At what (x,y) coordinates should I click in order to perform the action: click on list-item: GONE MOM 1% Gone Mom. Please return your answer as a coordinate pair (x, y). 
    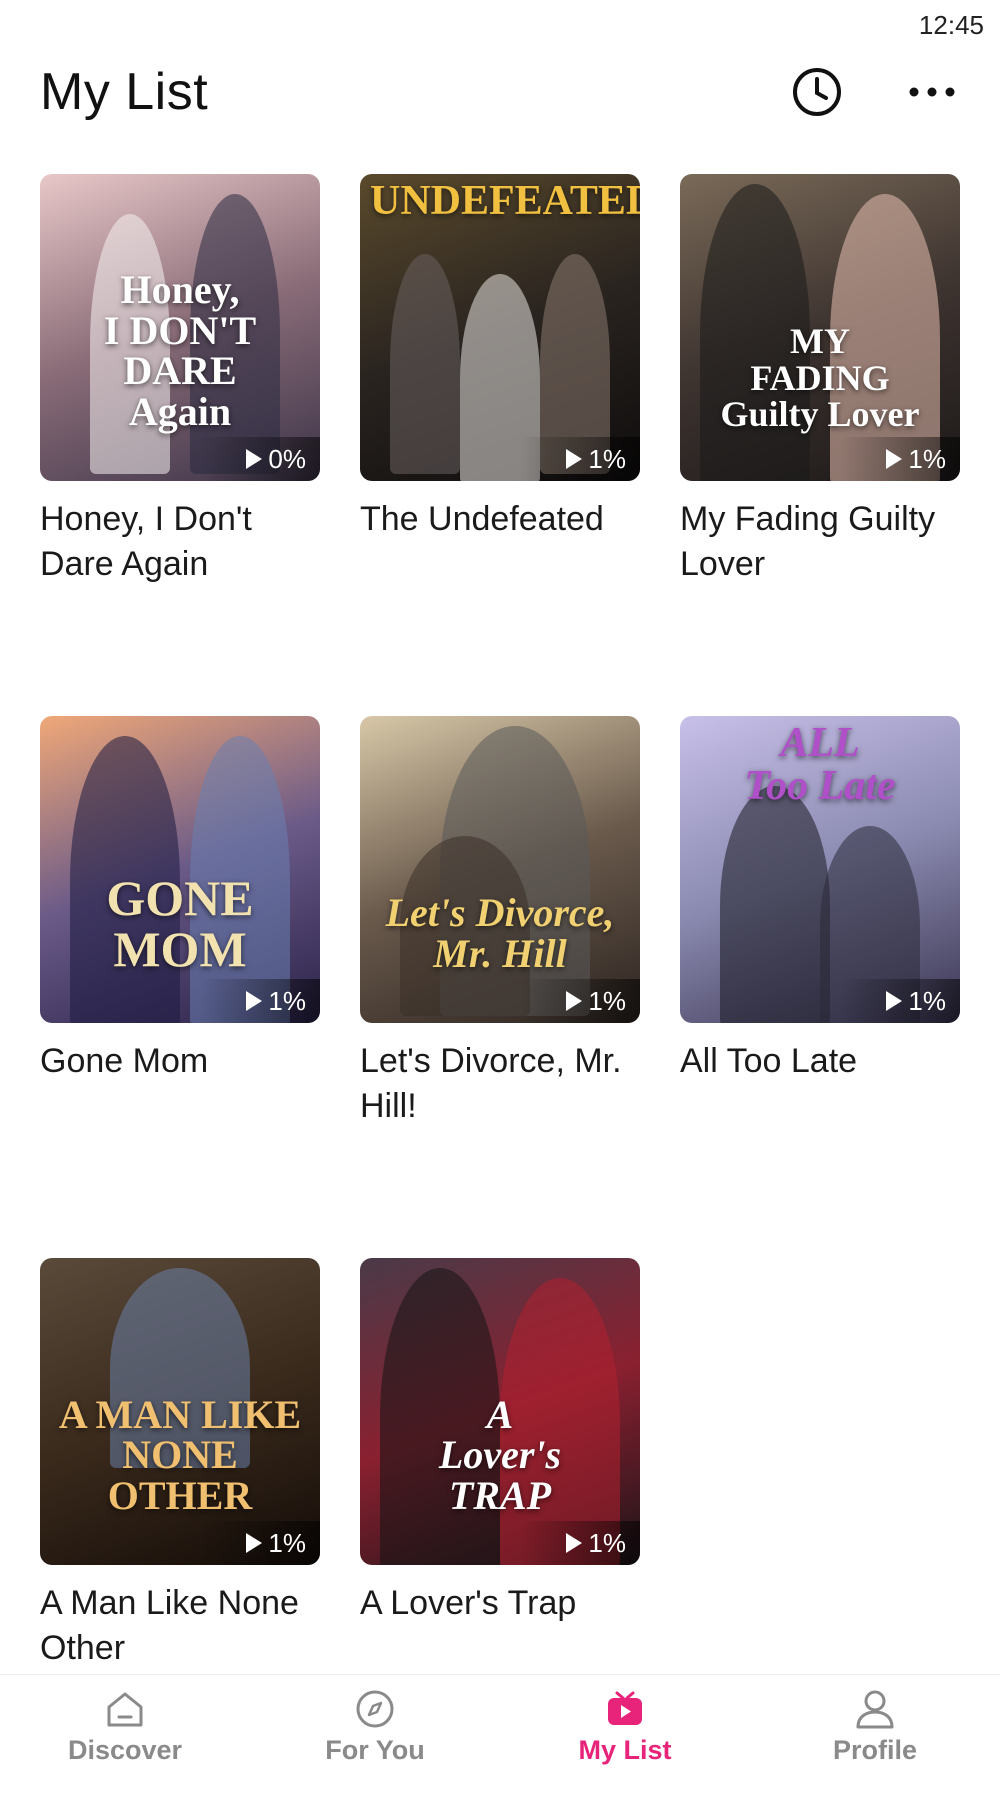
    Looking at the image, I should click on (180, 987).